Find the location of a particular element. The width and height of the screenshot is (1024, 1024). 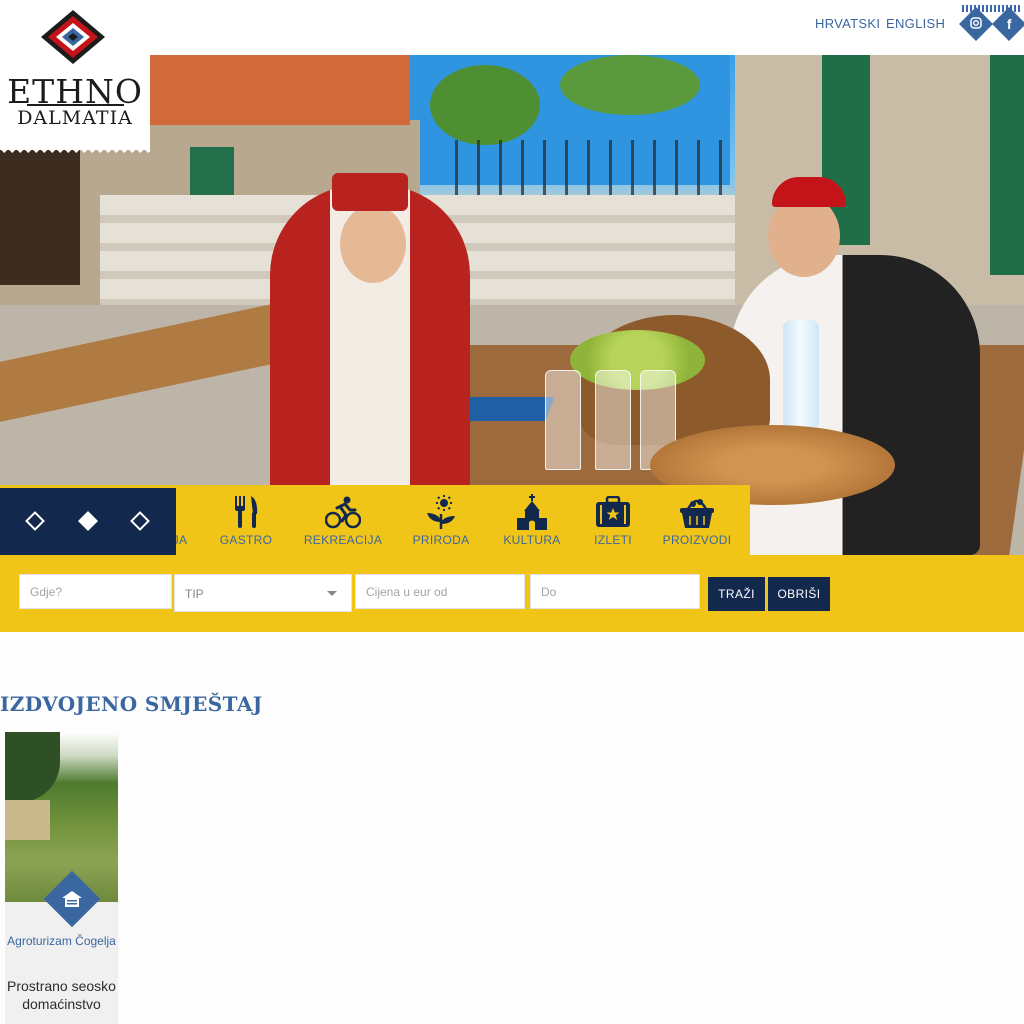

basket-icon is located at coordinates (697, 512).